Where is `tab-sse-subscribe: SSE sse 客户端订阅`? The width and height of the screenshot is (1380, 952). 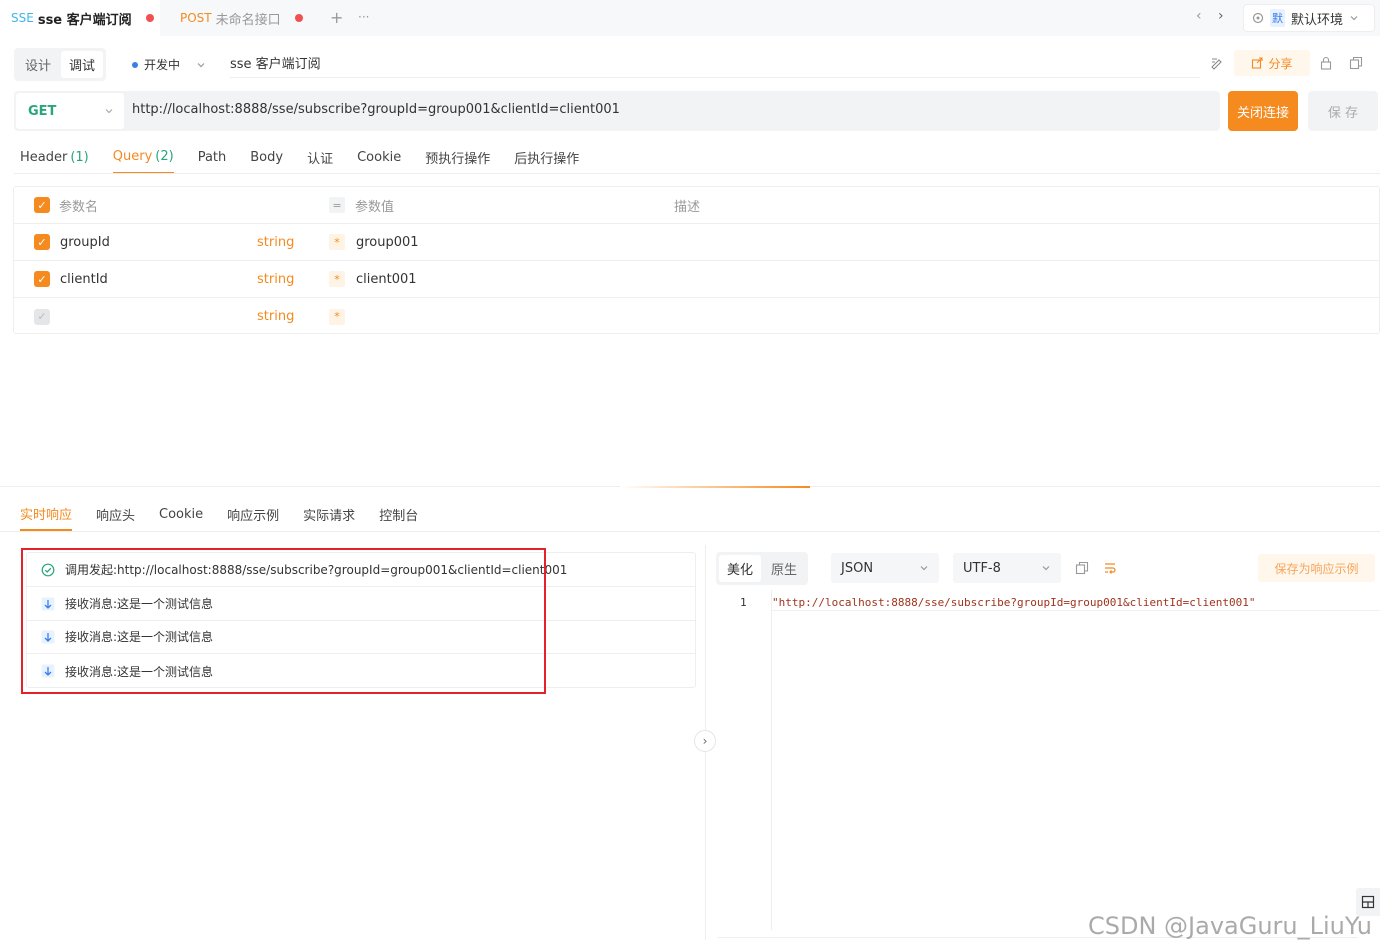
tab-sse-subscribe: SSE sse 客户端订阅 is located at coordinates (80, 18).